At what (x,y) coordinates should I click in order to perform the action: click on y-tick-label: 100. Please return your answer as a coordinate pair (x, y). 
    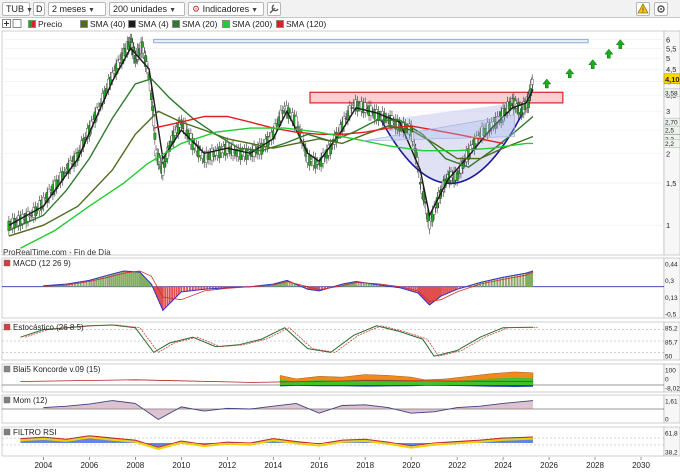
    Looking at the image, I should click on (670, 371).